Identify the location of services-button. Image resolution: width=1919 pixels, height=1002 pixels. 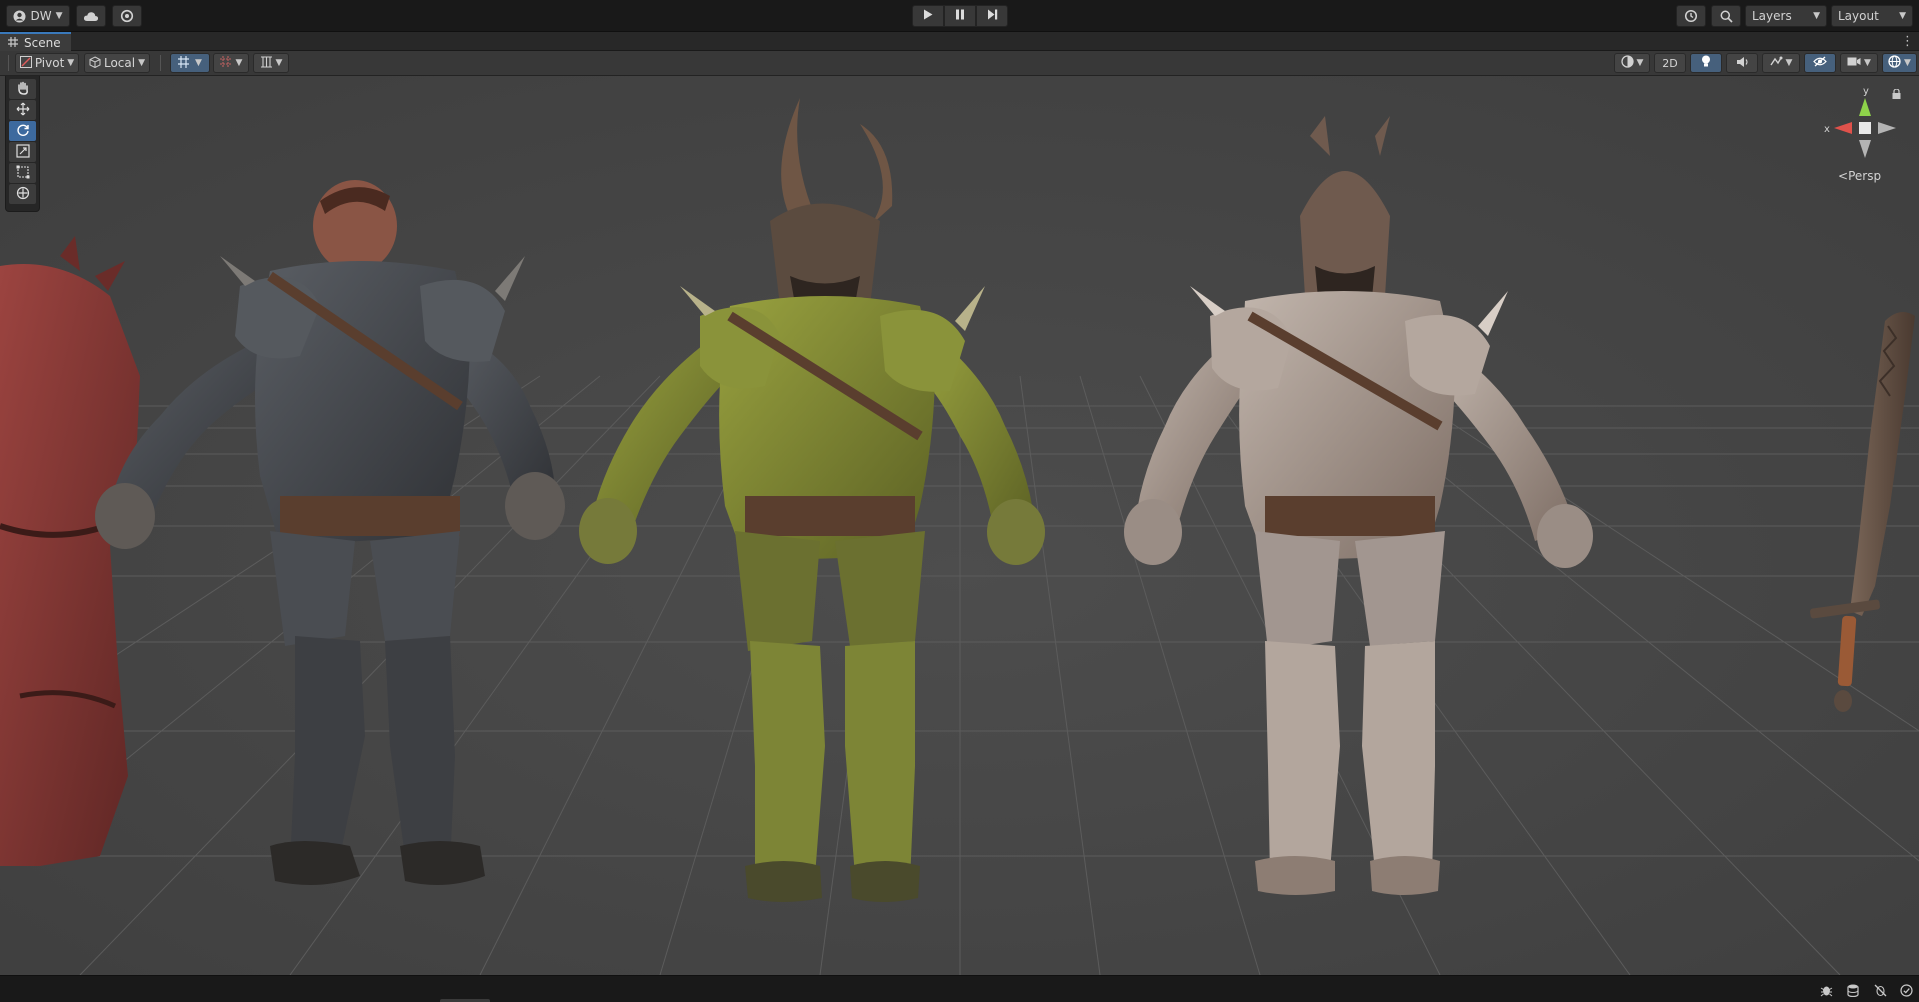
(127, 16).